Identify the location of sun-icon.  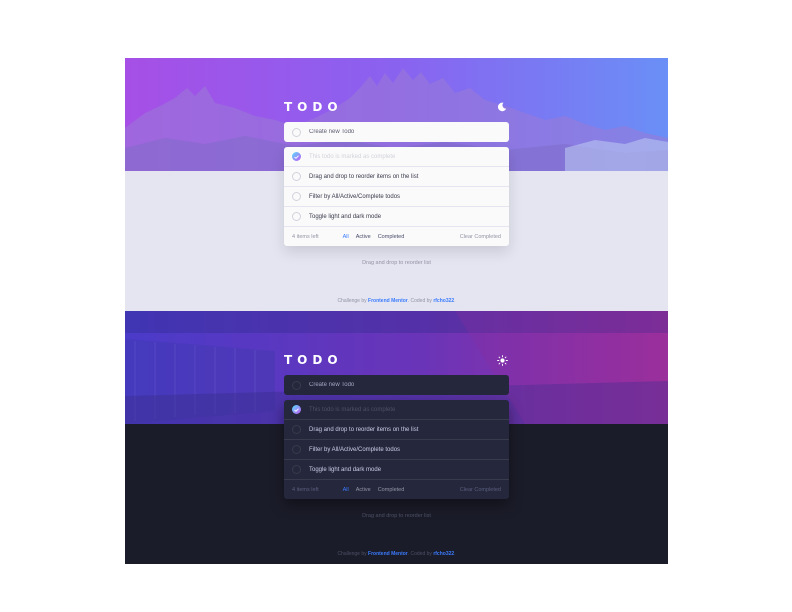
(502, 360).